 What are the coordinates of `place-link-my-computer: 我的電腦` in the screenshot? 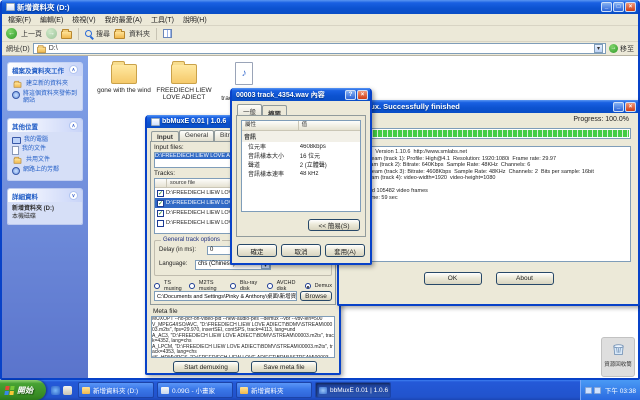 It's located at (45, 140).